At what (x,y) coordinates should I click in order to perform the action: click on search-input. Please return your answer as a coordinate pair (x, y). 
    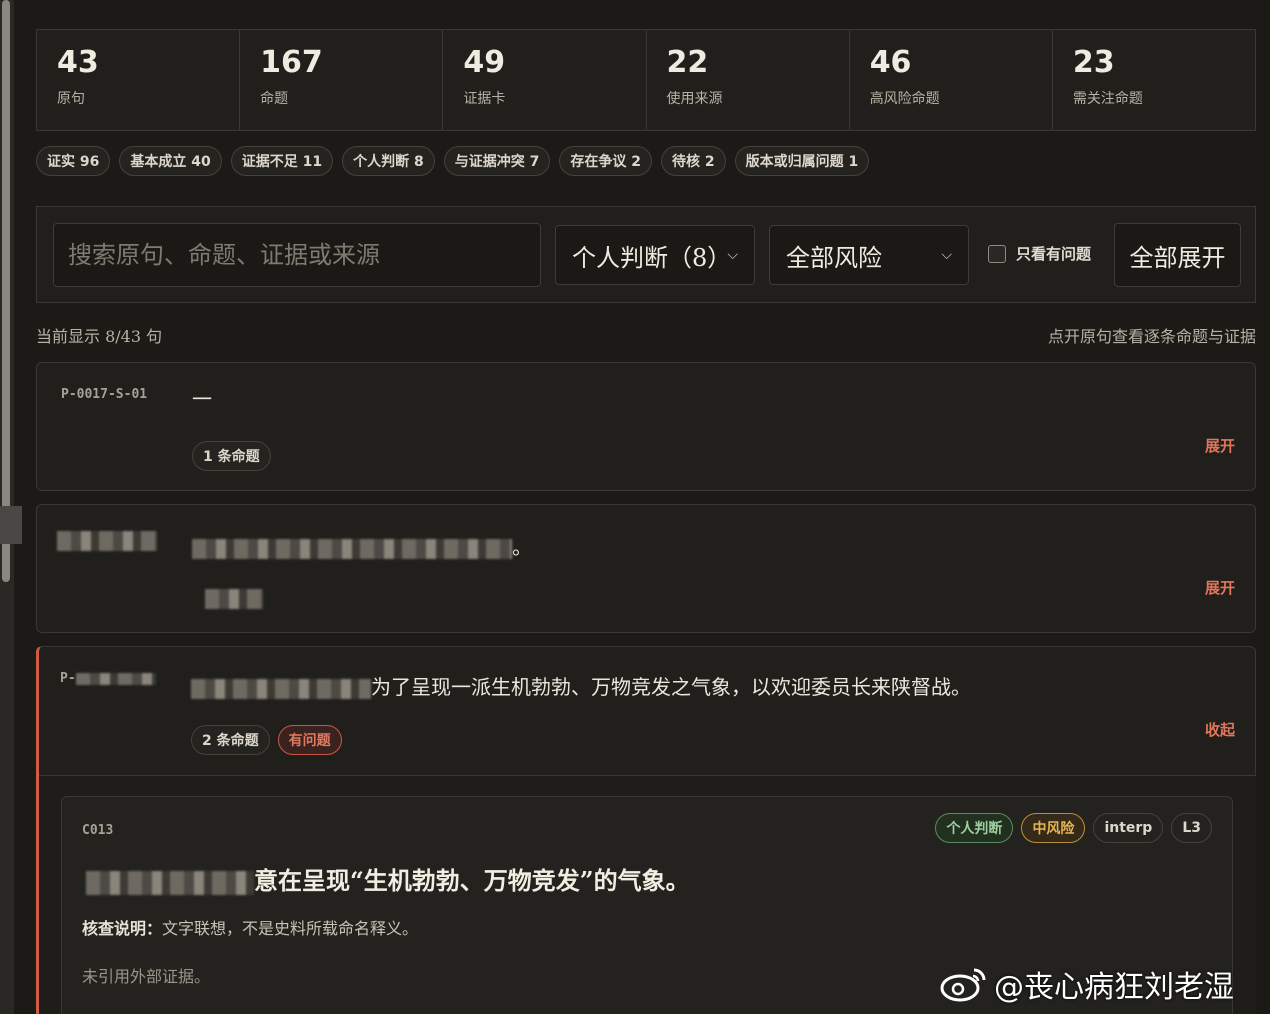
    Looking at the image, I should click on (297, 255).